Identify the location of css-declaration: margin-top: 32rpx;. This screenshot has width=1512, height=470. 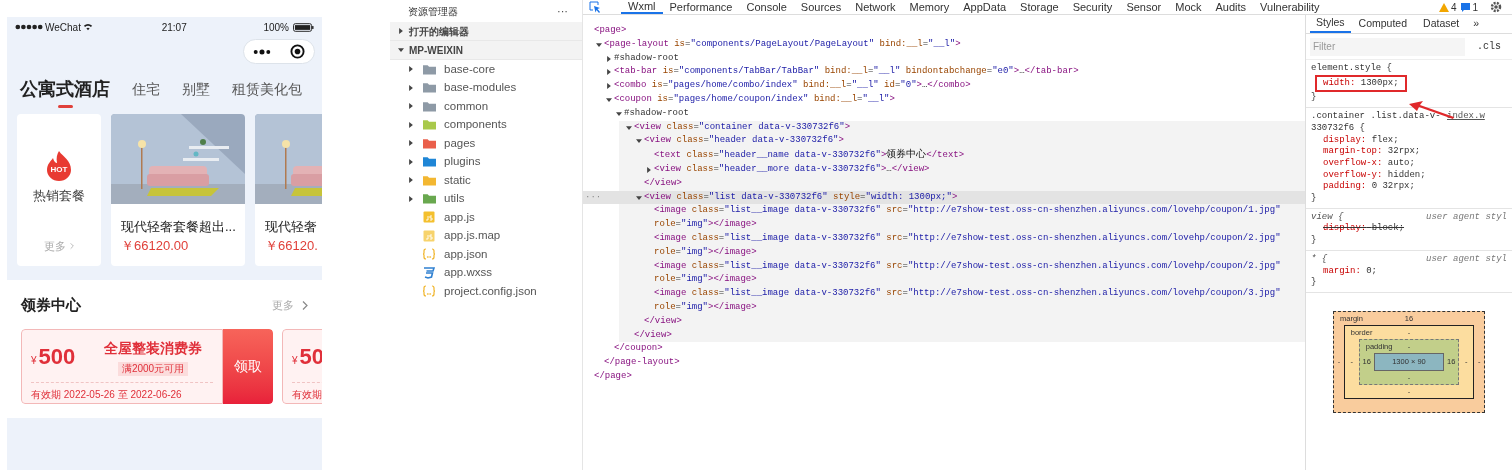
(1372, 152).